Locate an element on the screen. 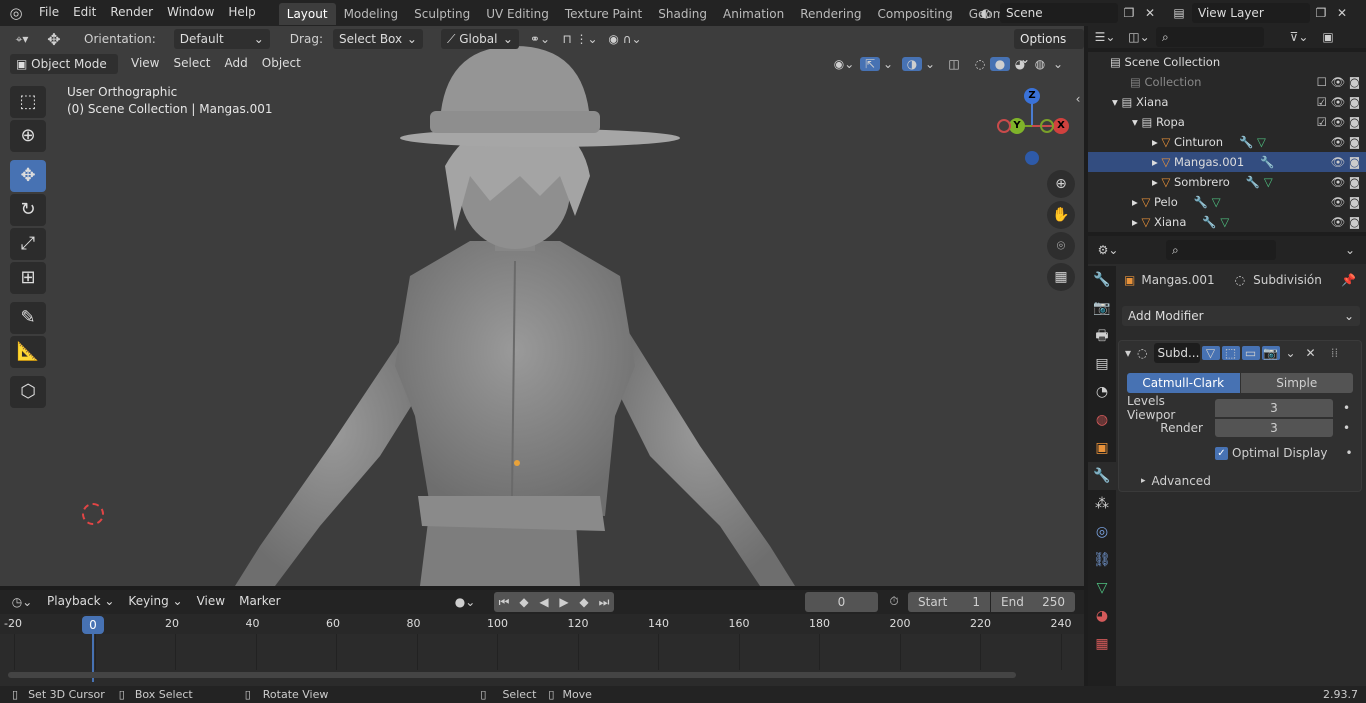  add-cube-tool-icon: ⬡ is located at coordinates (28, 392).